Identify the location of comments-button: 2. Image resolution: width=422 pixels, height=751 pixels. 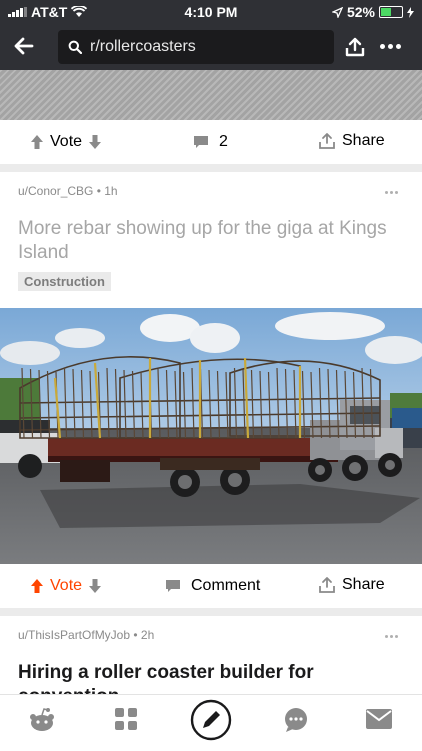
(210, 142).